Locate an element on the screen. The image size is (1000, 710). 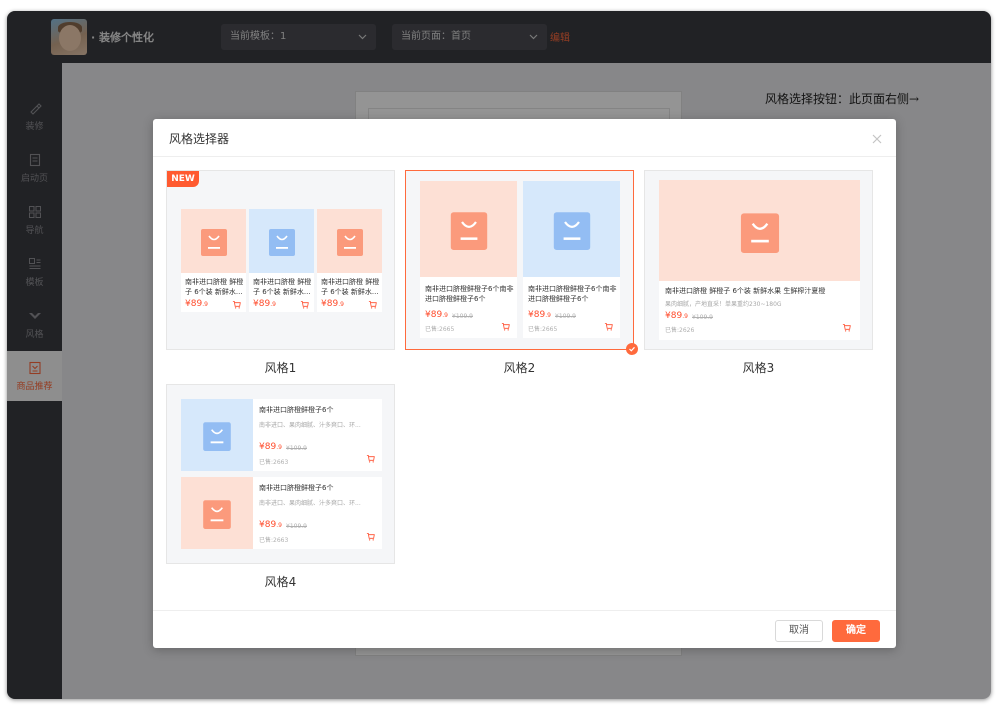
style-label-2: 风格2 is located at coordinates (519, 368).